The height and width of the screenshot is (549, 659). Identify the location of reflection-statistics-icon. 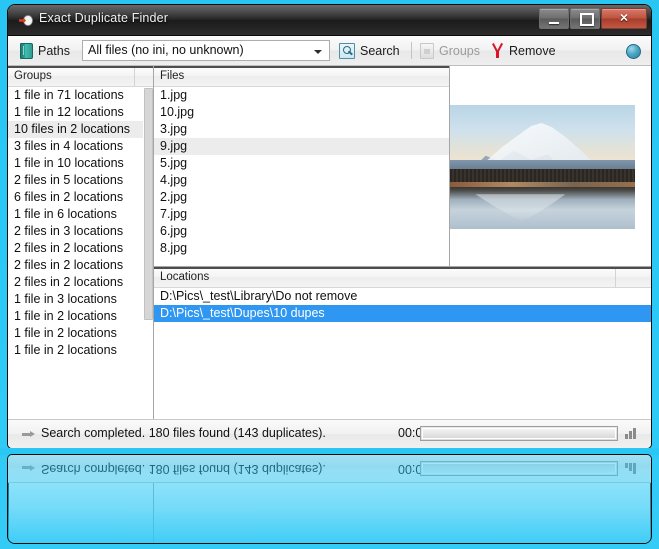
(631, 468).